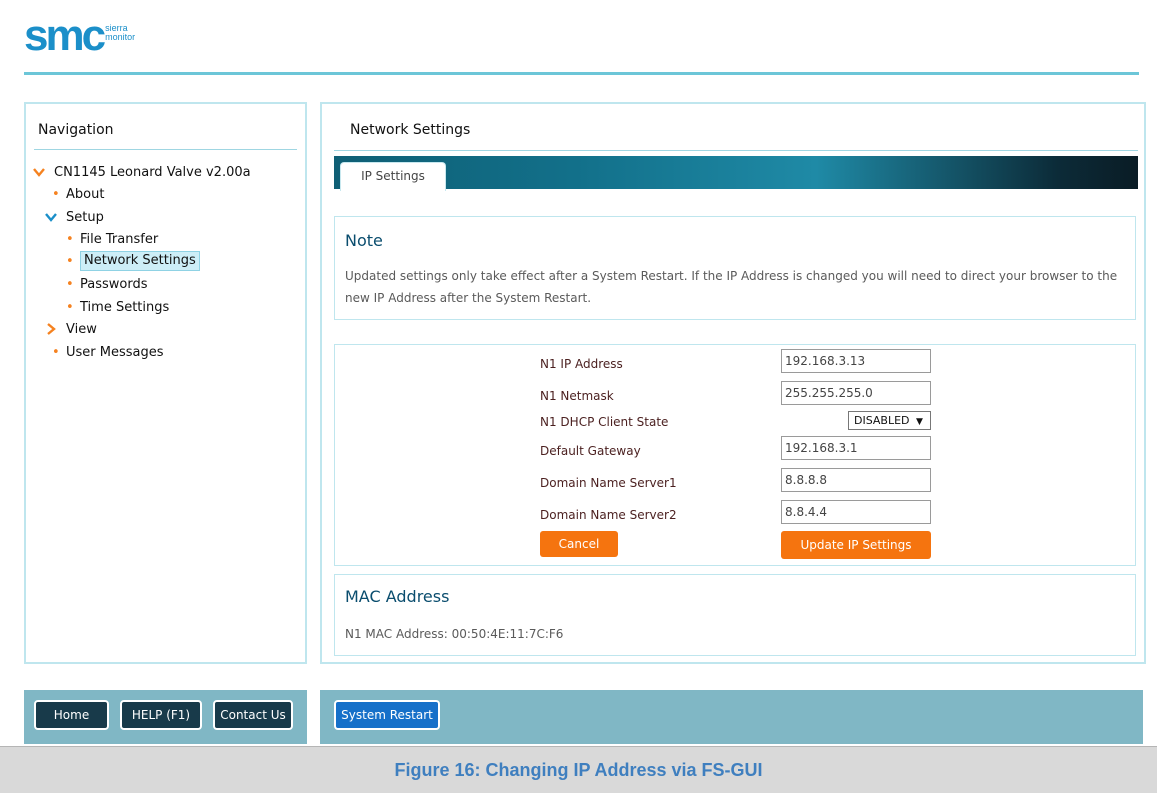 The height and width of the screenshot is (793, 1157). I want to click on nav-item-label: Network Settings, so click(140, 261).